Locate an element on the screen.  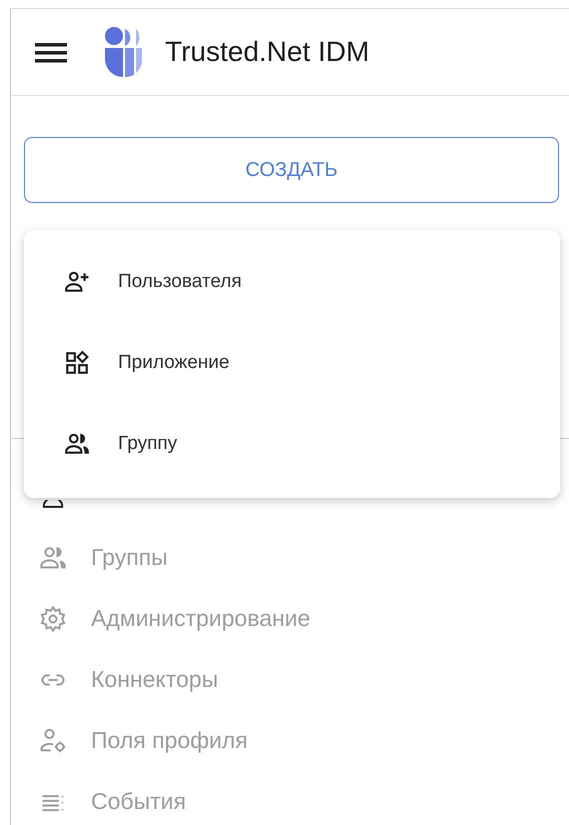
sidebar-item: События is located at coordinates (290, 798).